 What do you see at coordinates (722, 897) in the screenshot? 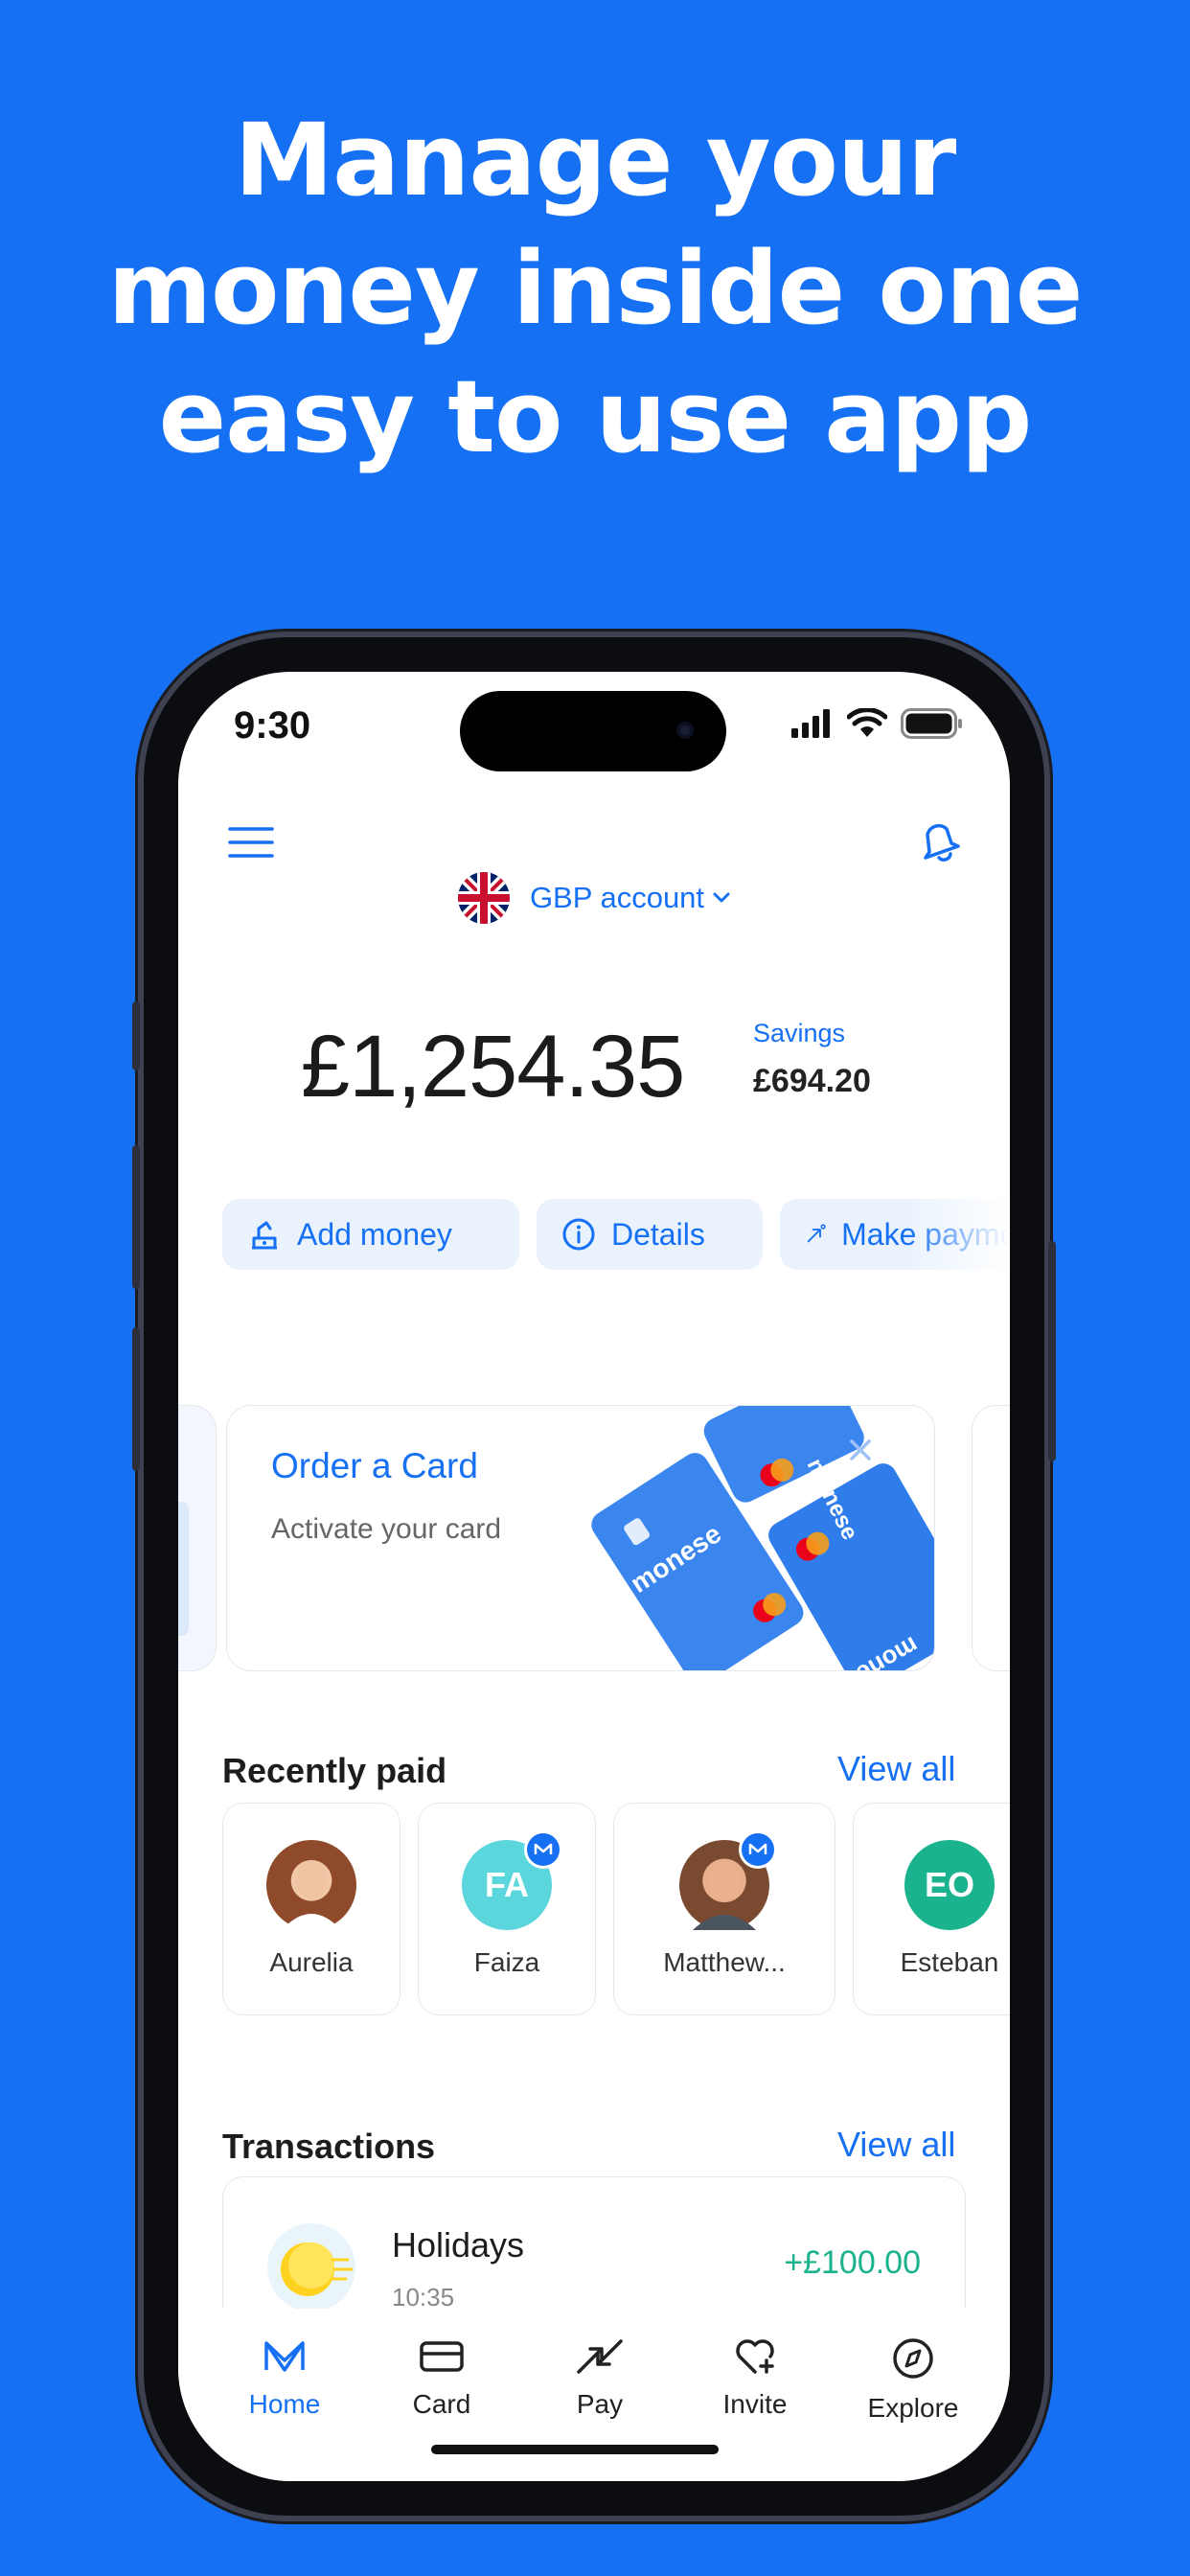
I see `chevron-down-icon` at bounding box center [722, 897].